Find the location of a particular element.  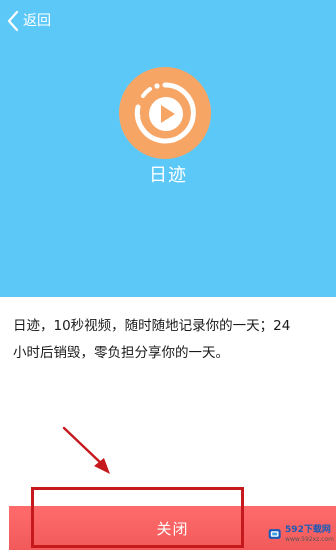

back-label: 返回 is located at coordinates (37, 21).